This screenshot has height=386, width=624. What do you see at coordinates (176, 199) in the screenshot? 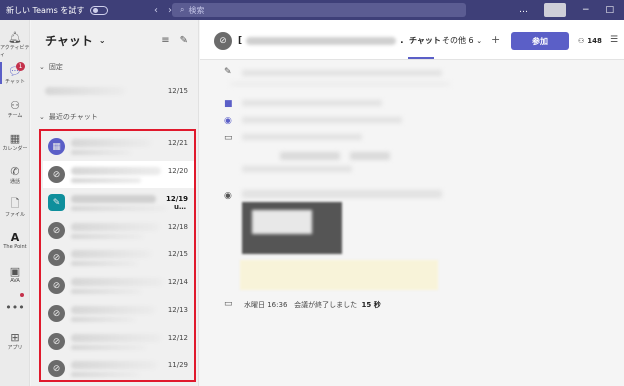
I see `chat-date: 12/19` at bounding box center [176, 199].